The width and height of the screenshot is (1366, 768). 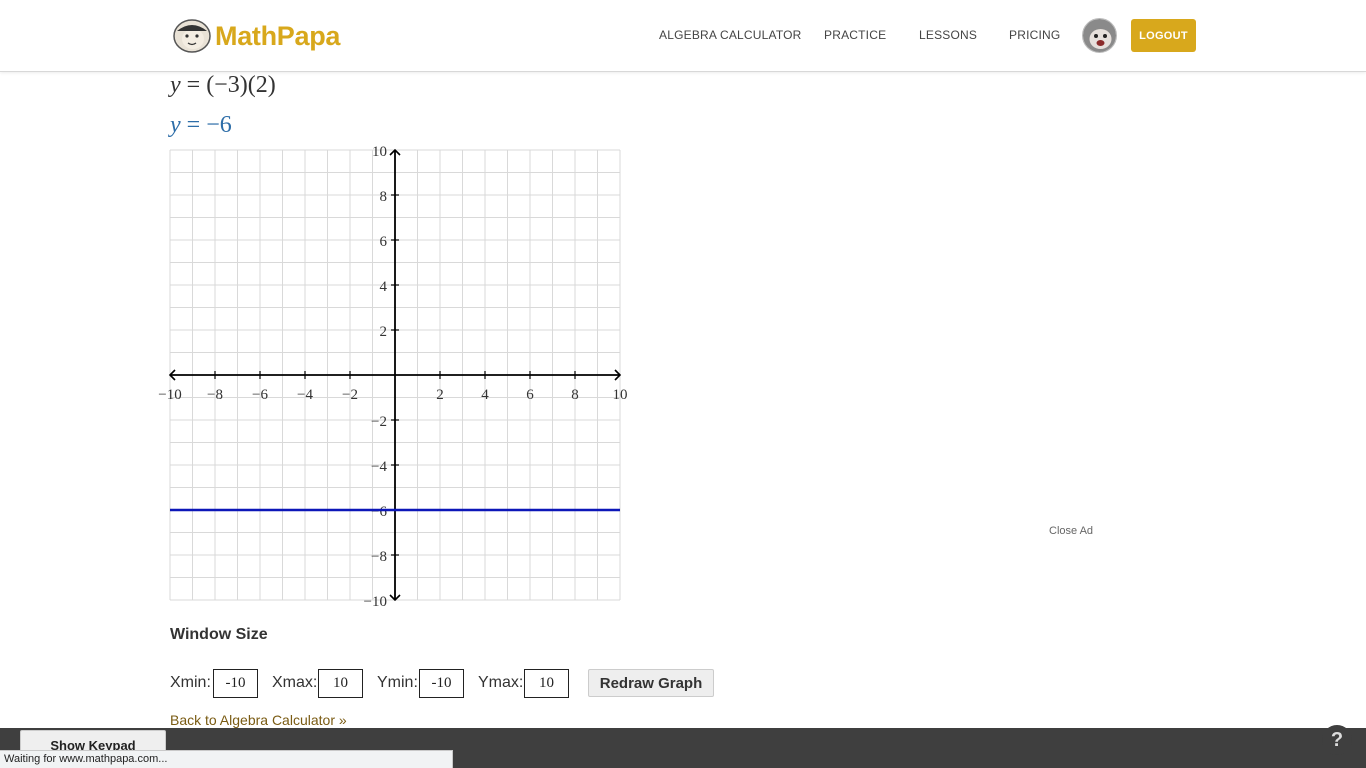 I want to click on x-tick-label: −8, so click(x=215, y=395).